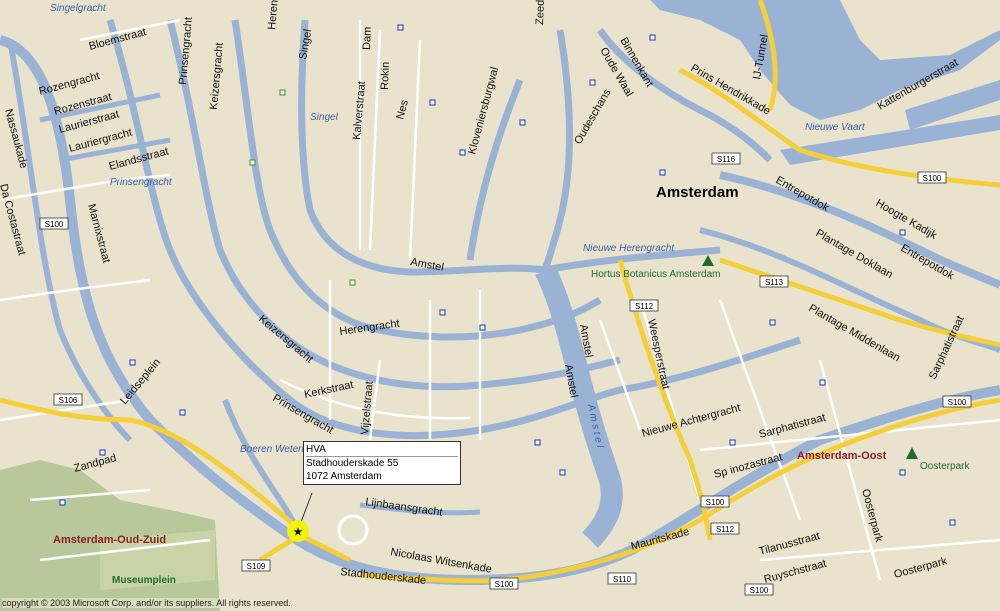 This screenshot has height=611, width=1000. What do you see at coordinates (352, 463) in the screenshot?
I see `callout-address: Stadhouderskade 55` at bounding box center [352, 463].